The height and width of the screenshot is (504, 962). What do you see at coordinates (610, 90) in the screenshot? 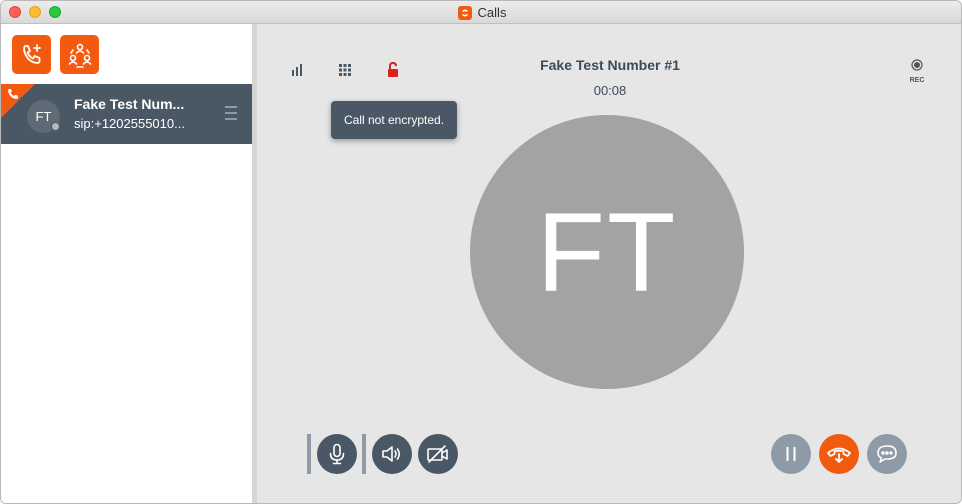
I see `call-duration: 00:08` at bounding box center [610, 90].